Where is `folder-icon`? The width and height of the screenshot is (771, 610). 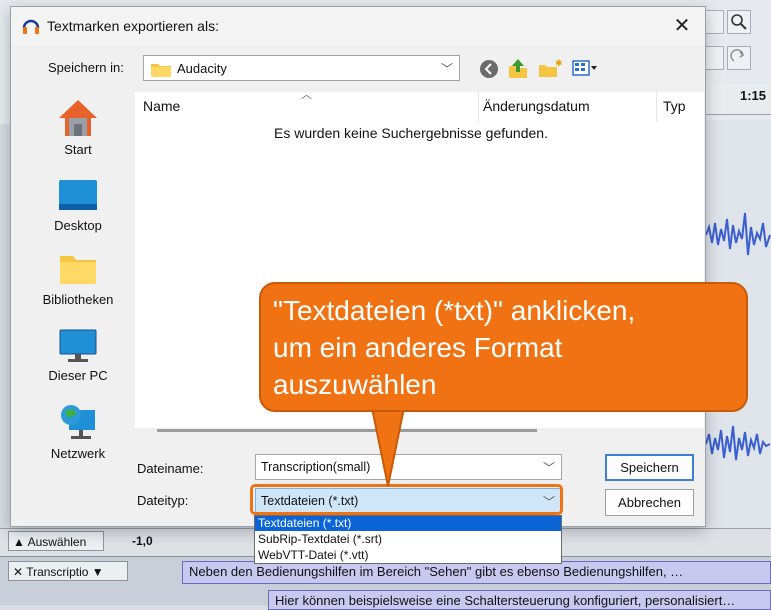 folder-icon is located at coordinates (161, 71).